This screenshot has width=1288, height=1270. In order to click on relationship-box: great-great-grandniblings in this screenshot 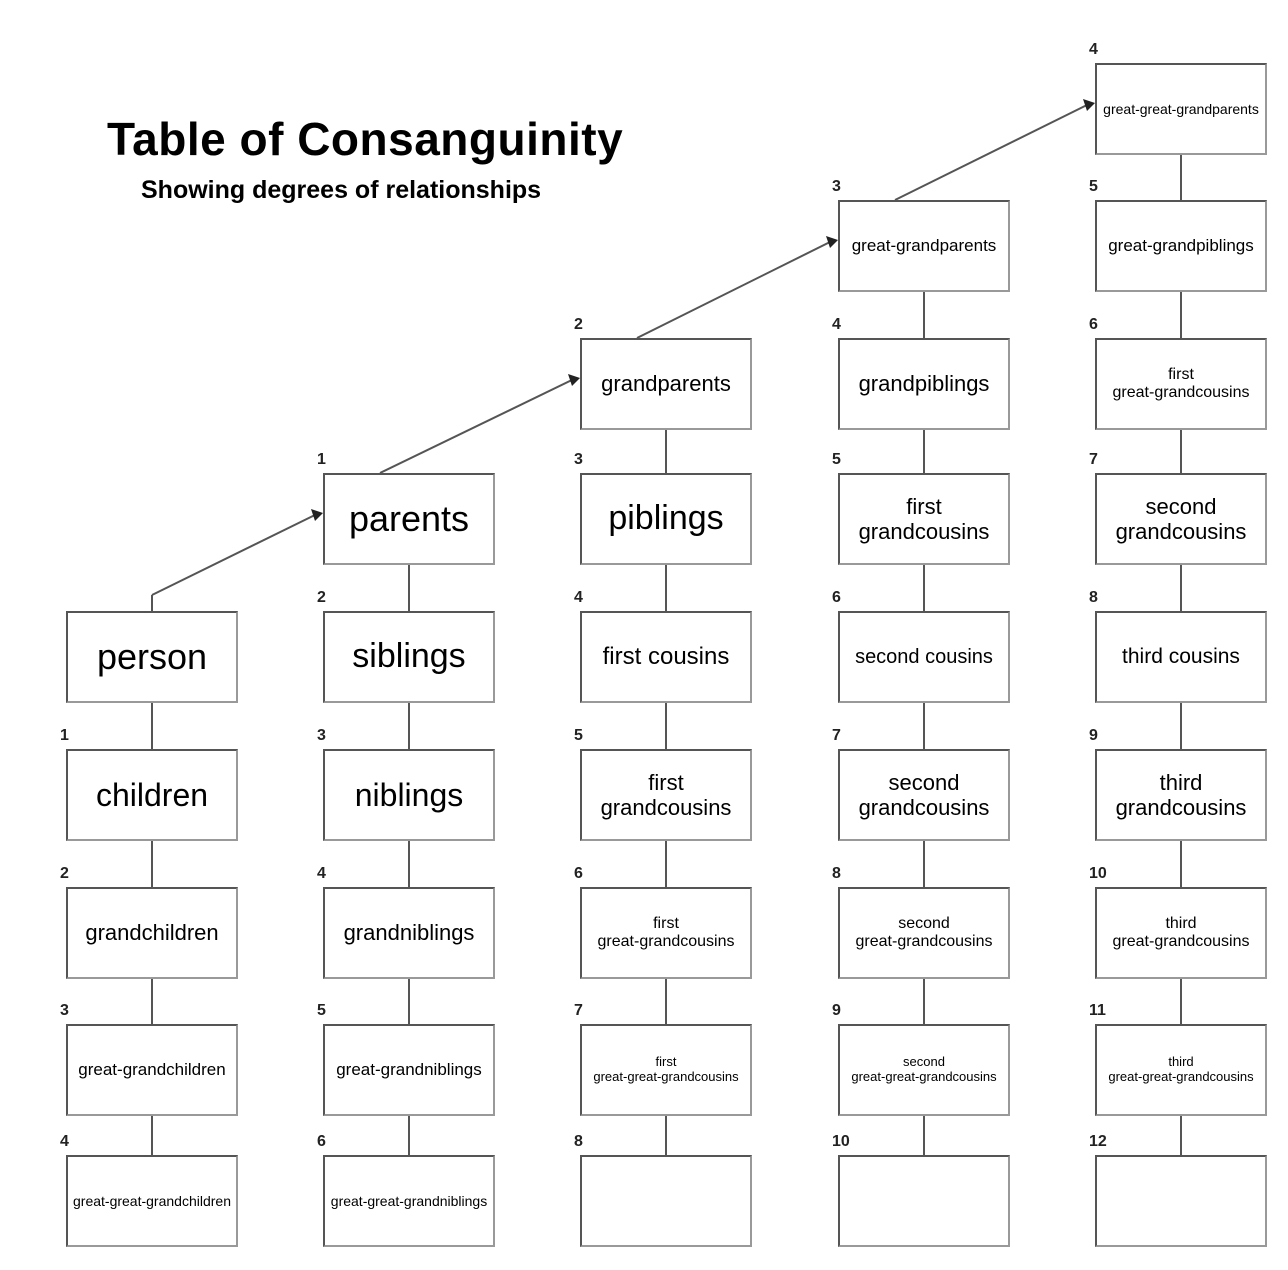, I will do `click(409, 1201)`.